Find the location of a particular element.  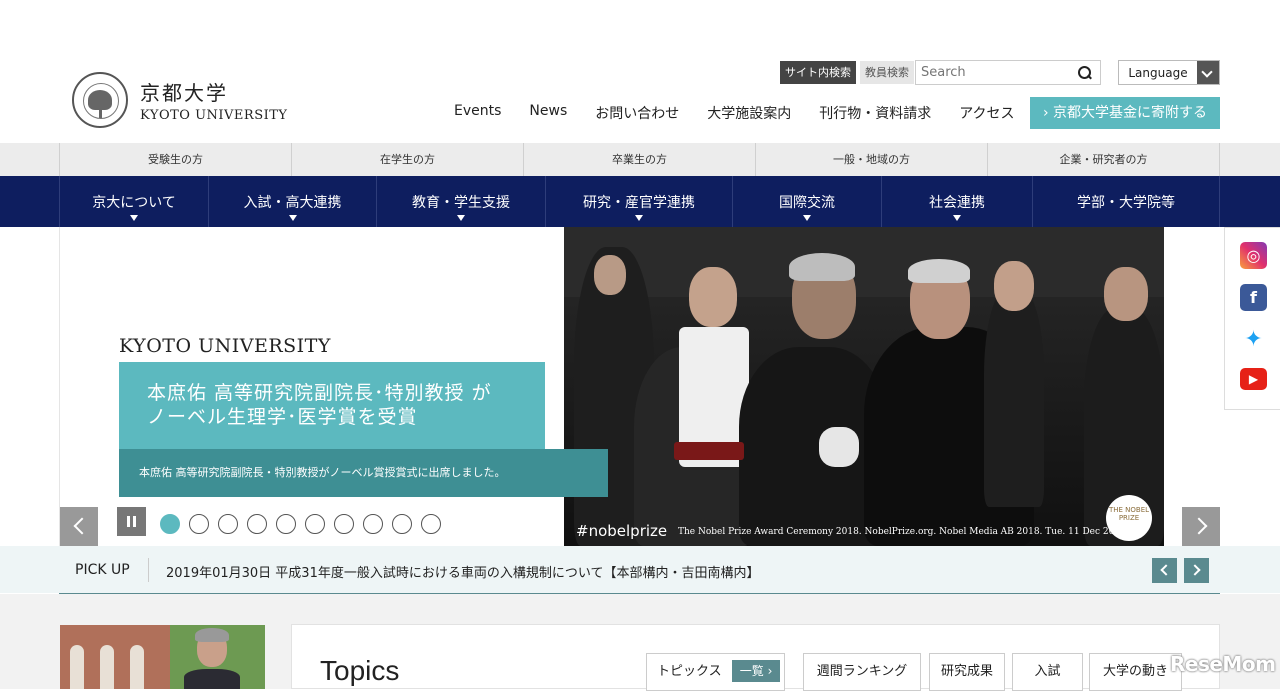

hero-photo-tag: #nobelprize is located at coordinates (622, 531).